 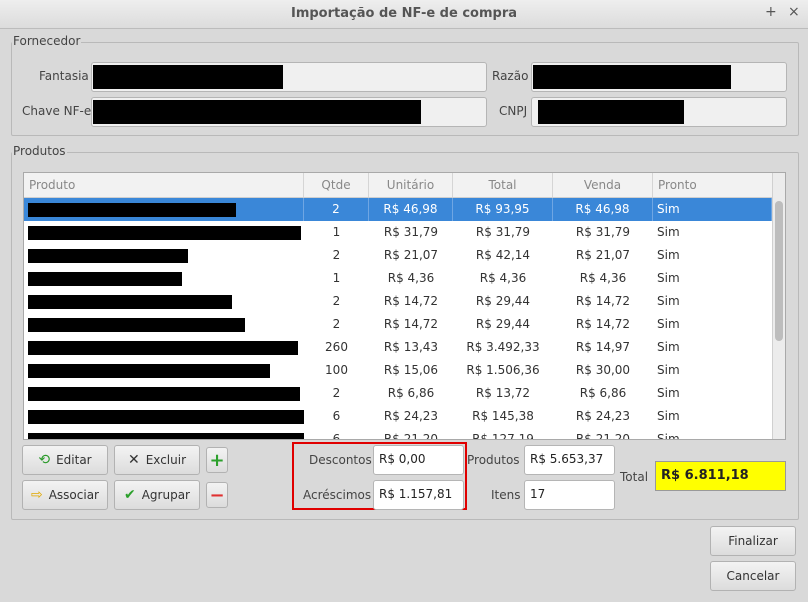 I want to click on cell-venda: R$ 14,97, so click(x=603, y=347).